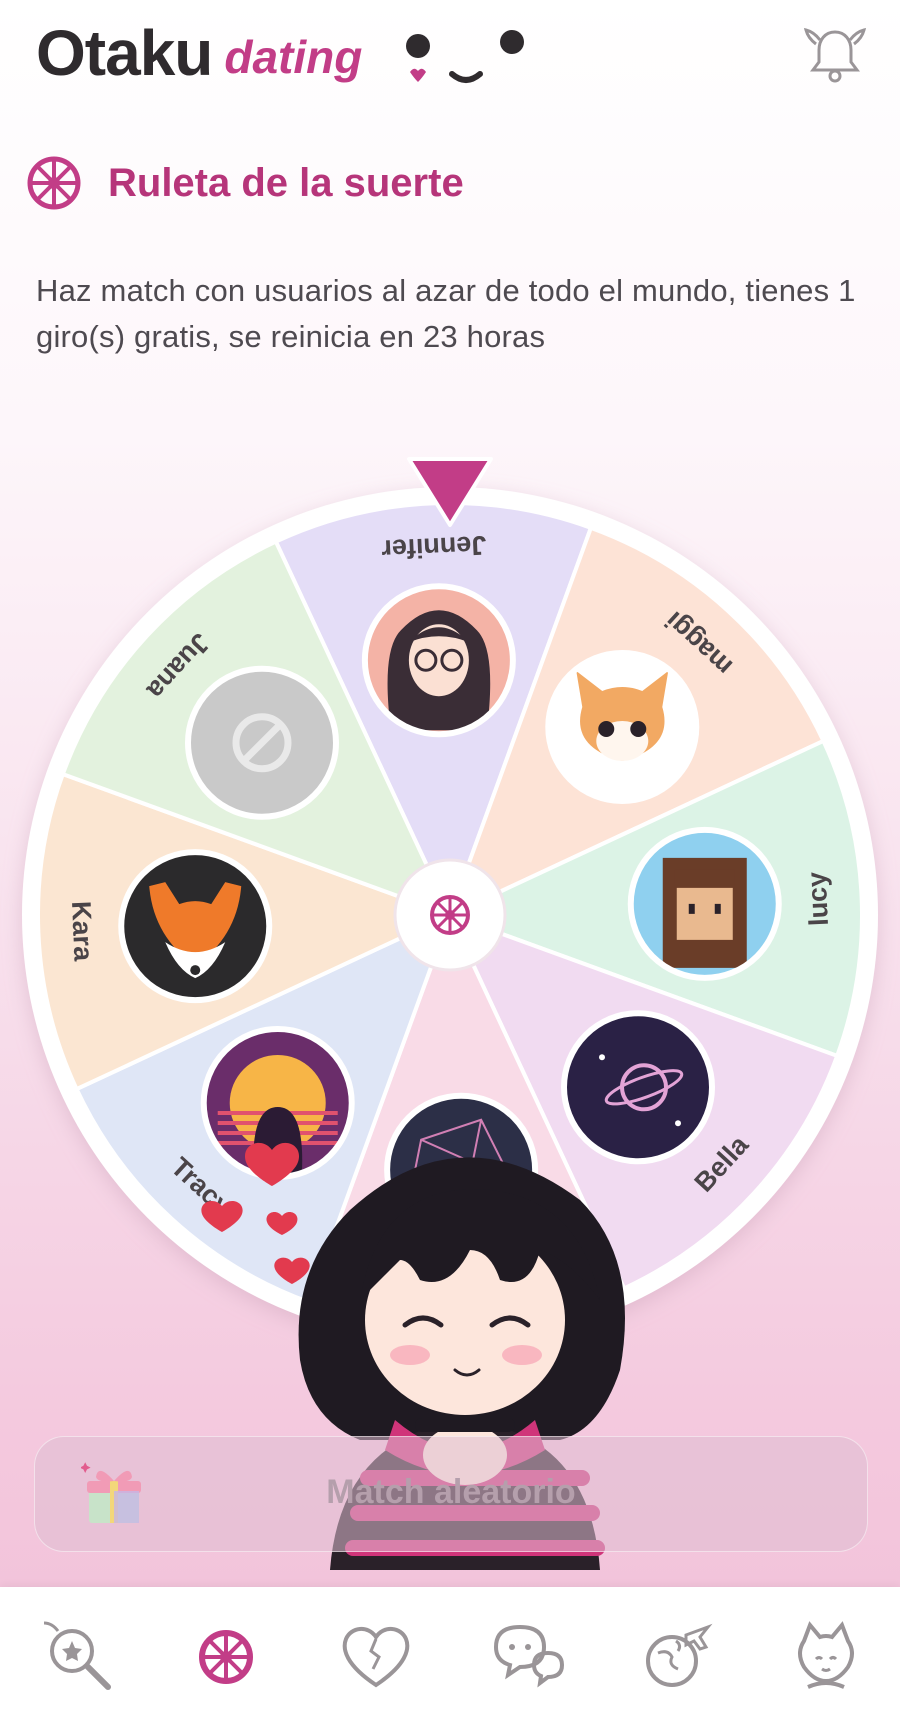 This screenshot has width=900, height=1729. What do you see at coordinates (529, 1656) in the screenshot?
I see `chat-bubbles-icon` at bounding box center [529, 1656].